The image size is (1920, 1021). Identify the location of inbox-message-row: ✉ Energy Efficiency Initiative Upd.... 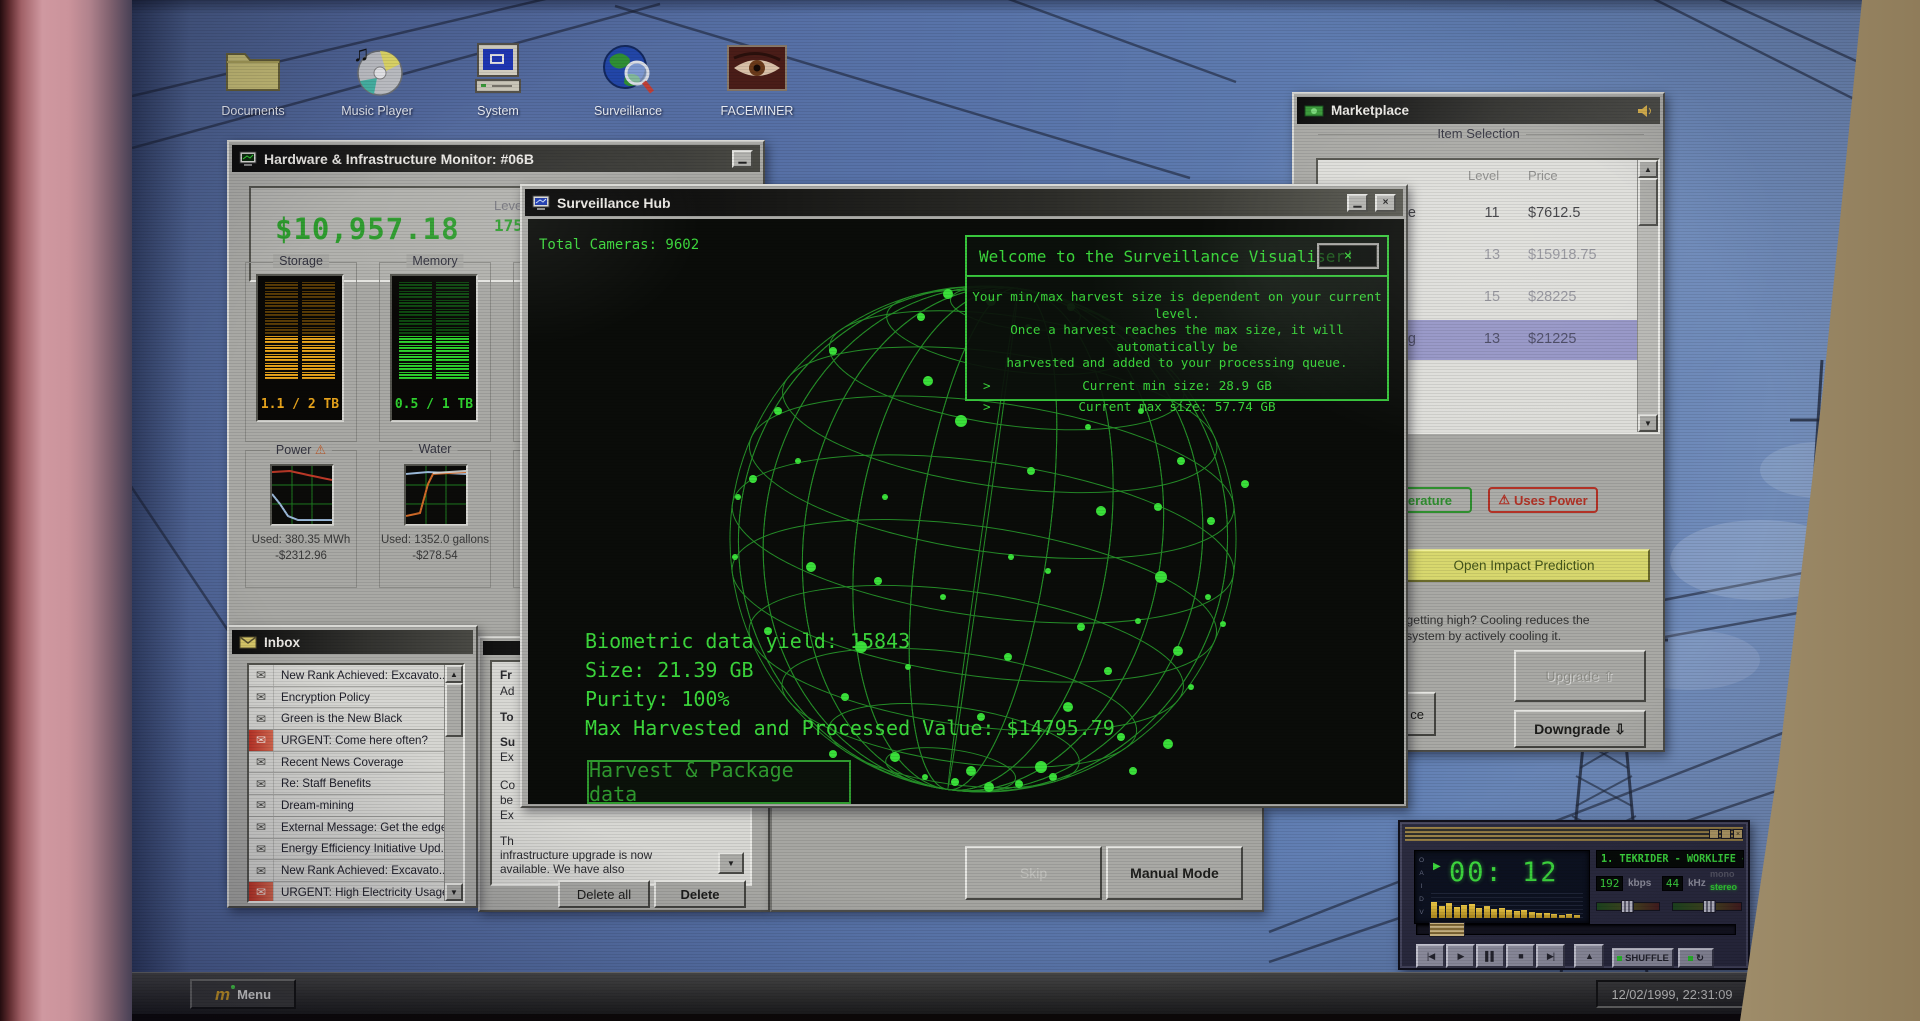
(356, 849).